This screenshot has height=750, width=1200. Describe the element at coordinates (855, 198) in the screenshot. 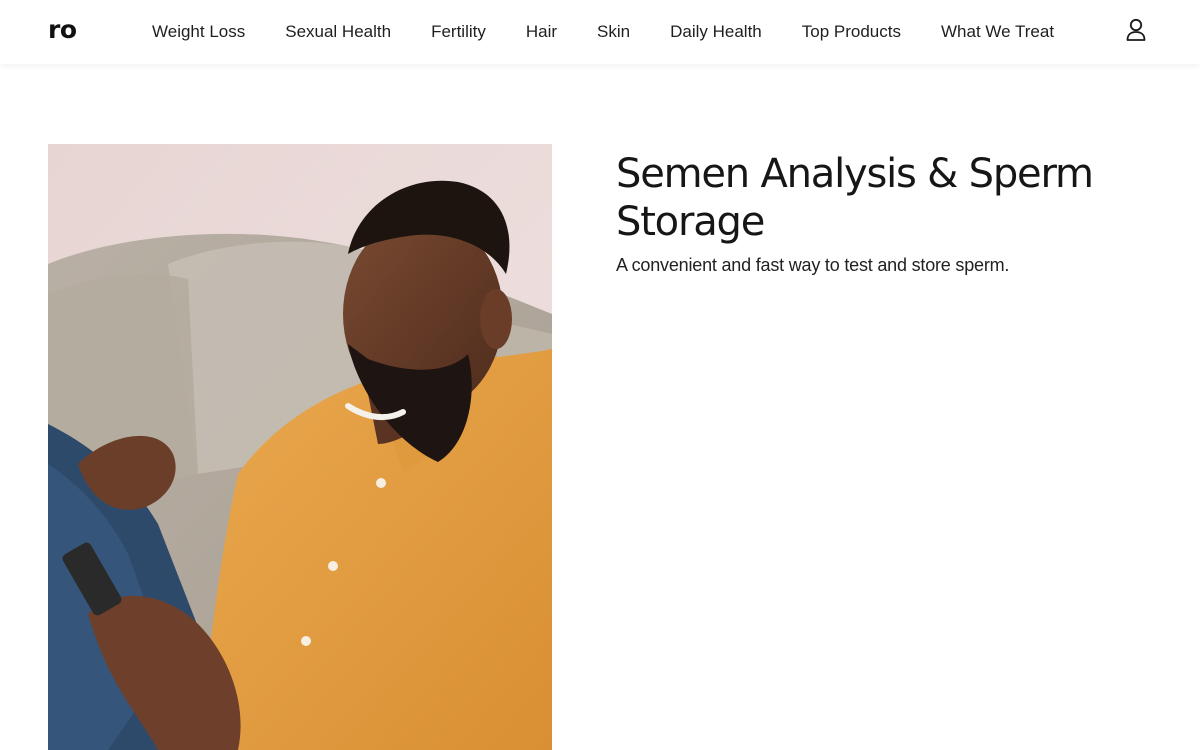

I see `page-title: Semen Analysis & Sperm Storage` at that location.